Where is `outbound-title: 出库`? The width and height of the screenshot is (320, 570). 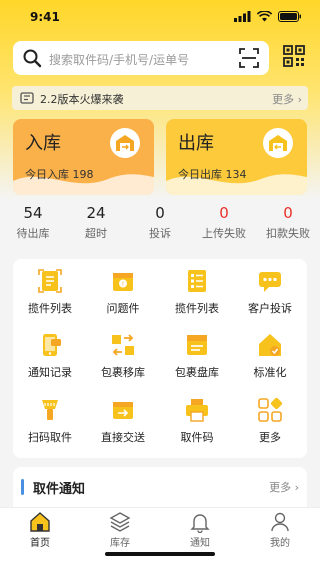
outbound-title: 出库 is located at coordinates (196, 143).